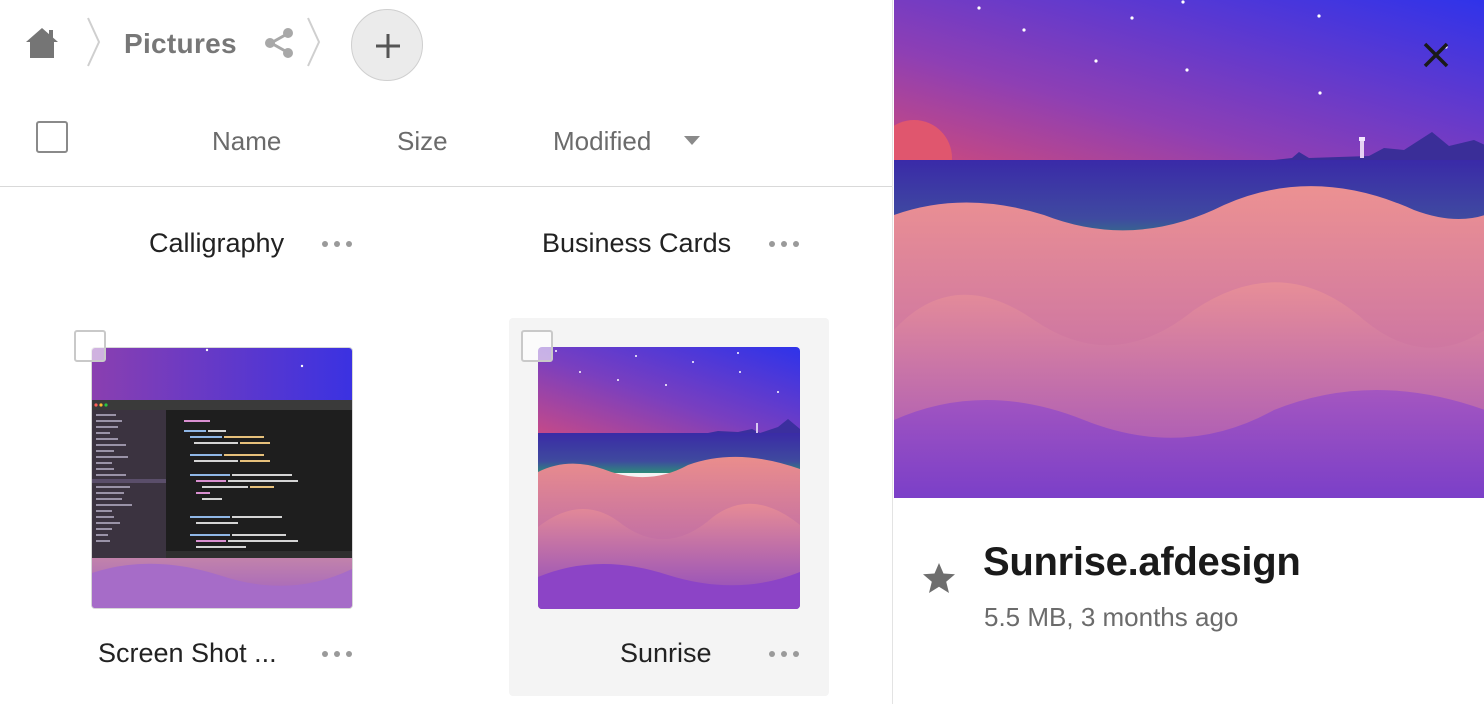 The image size is (1484, 704). I want to click on sunrise-thumbnail-image, so click(669, 478).